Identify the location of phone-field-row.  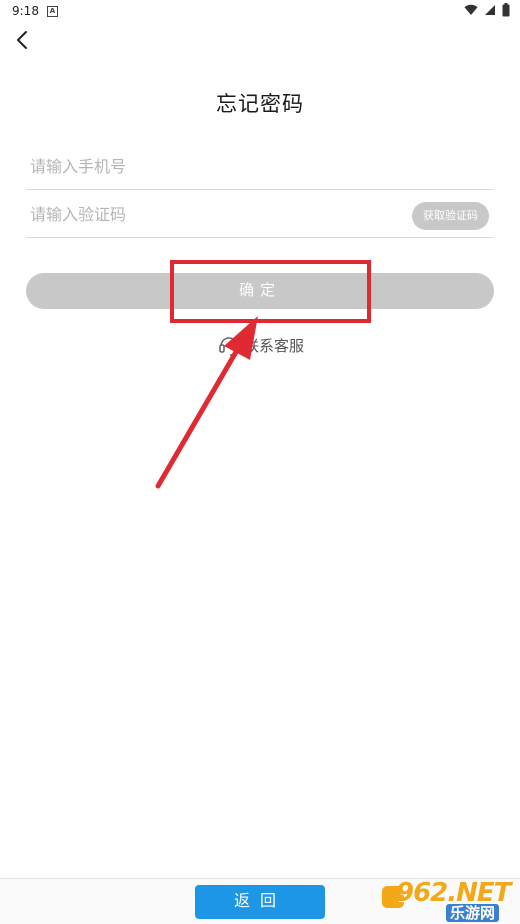
(259, 166).